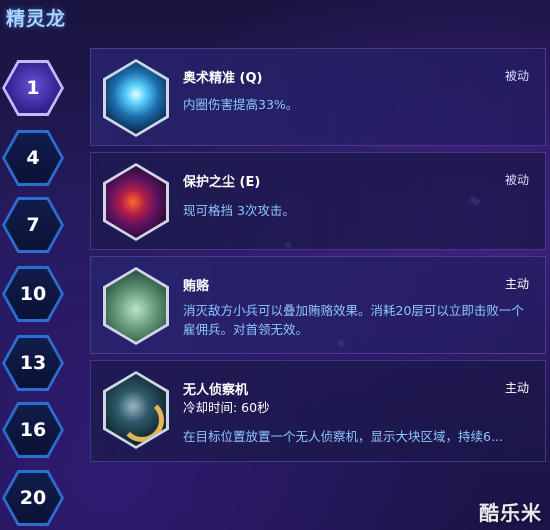 The height and width of the screenshot is (530, 550). I want to click on shield-dust-icon, so click(136, 202).